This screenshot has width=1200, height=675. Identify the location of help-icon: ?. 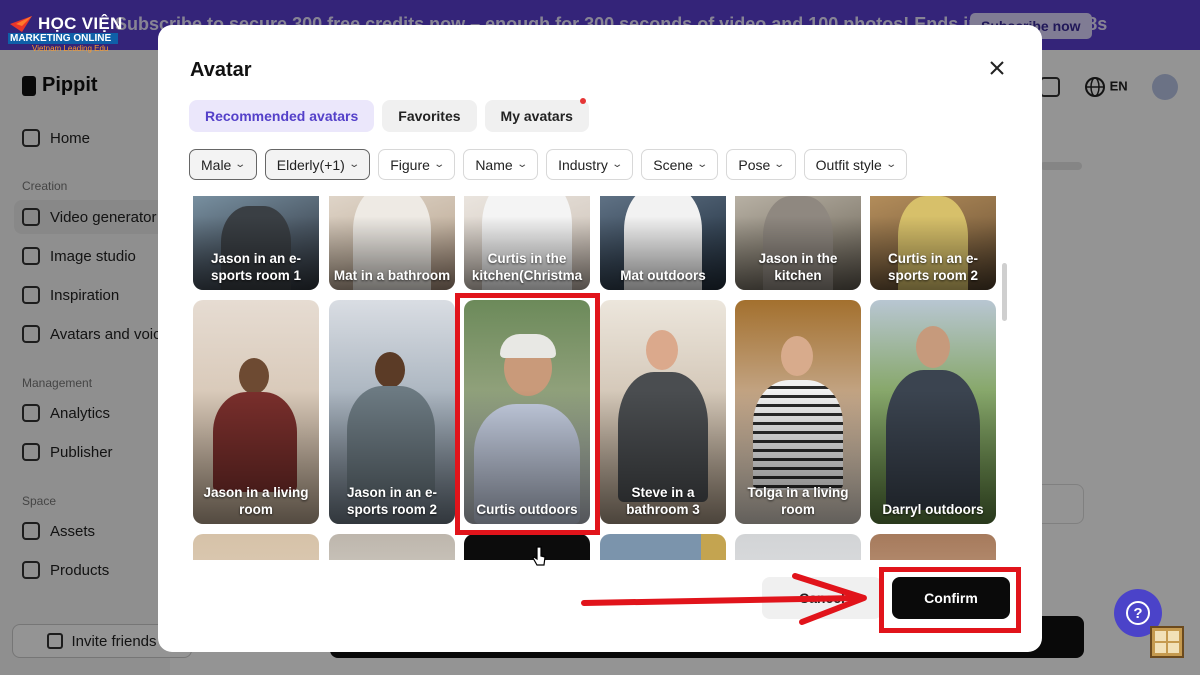
(1138, 613).